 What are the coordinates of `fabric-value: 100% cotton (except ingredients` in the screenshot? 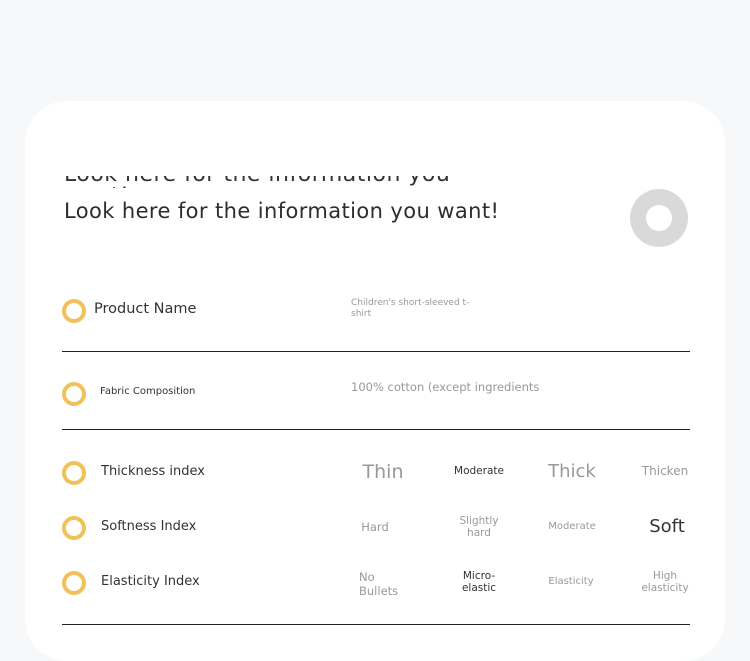 It's located at (445, 387).